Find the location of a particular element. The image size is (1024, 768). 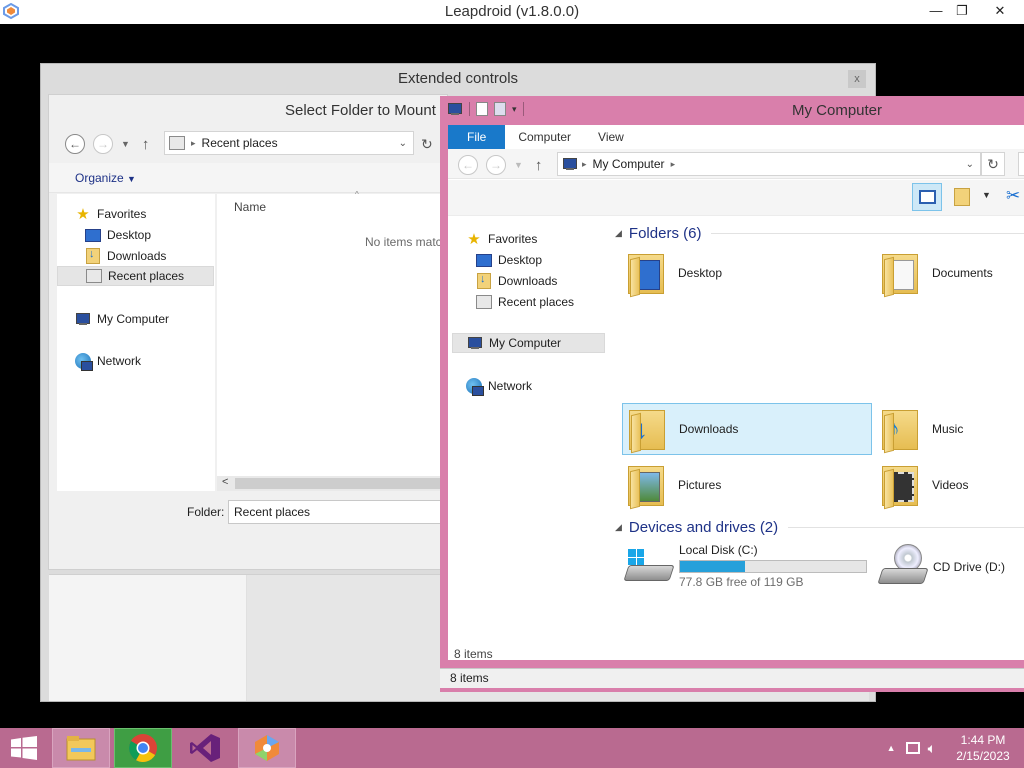

devices-group-header: ◢ Devices and drives (2) is located at coordinates (819, 527).